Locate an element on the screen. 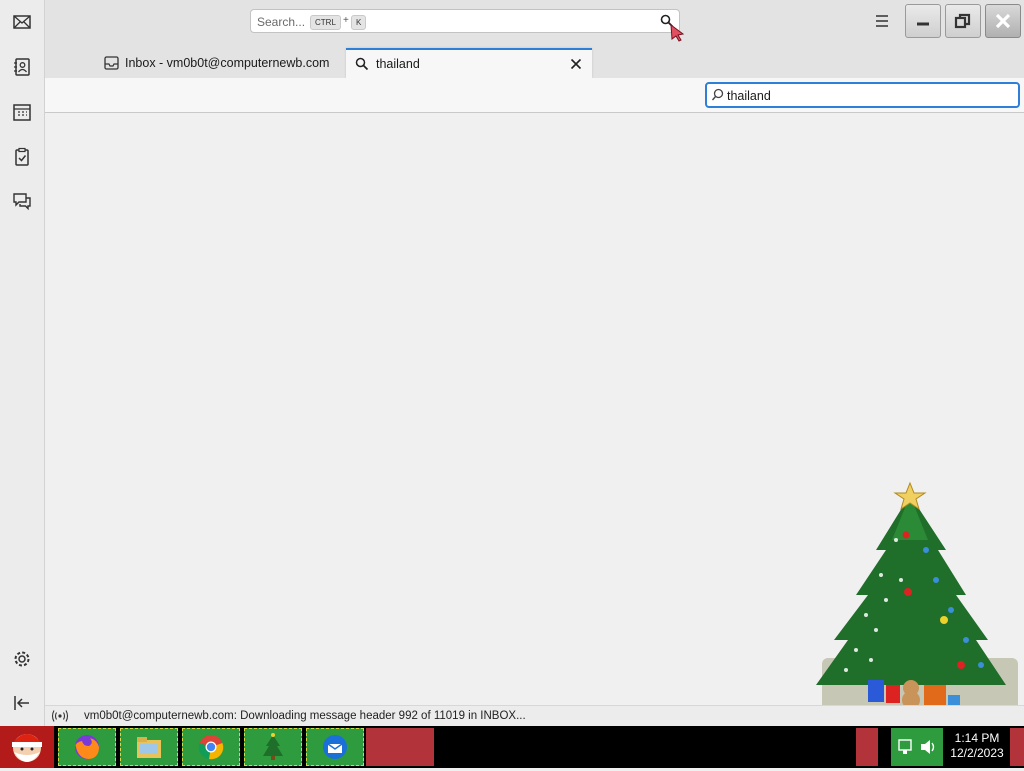 This screenshot has height=771, width=1024. tasks-icon is located at coordinates (22, 156).